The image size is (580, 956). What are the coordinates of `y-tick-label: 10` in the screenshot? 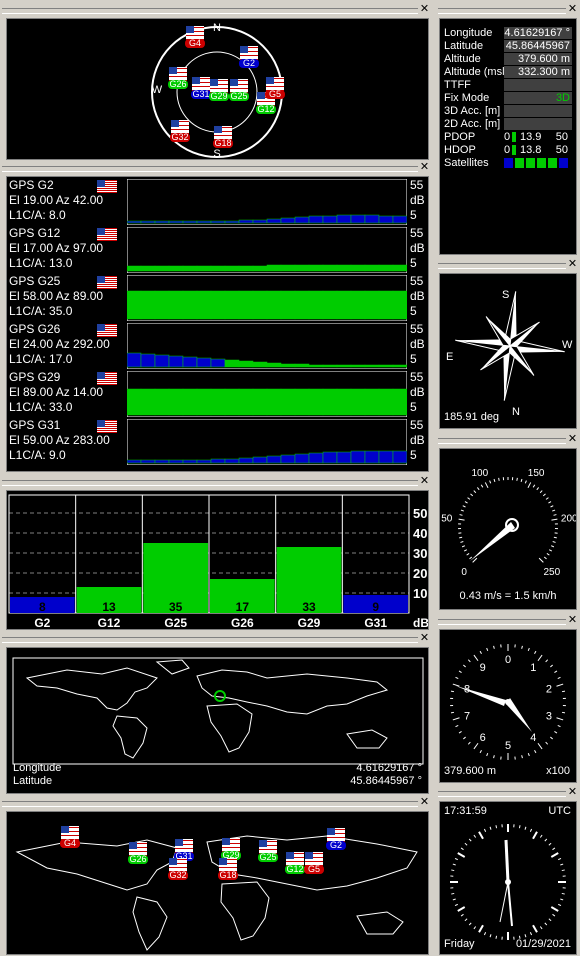 It's located at (420, 593).